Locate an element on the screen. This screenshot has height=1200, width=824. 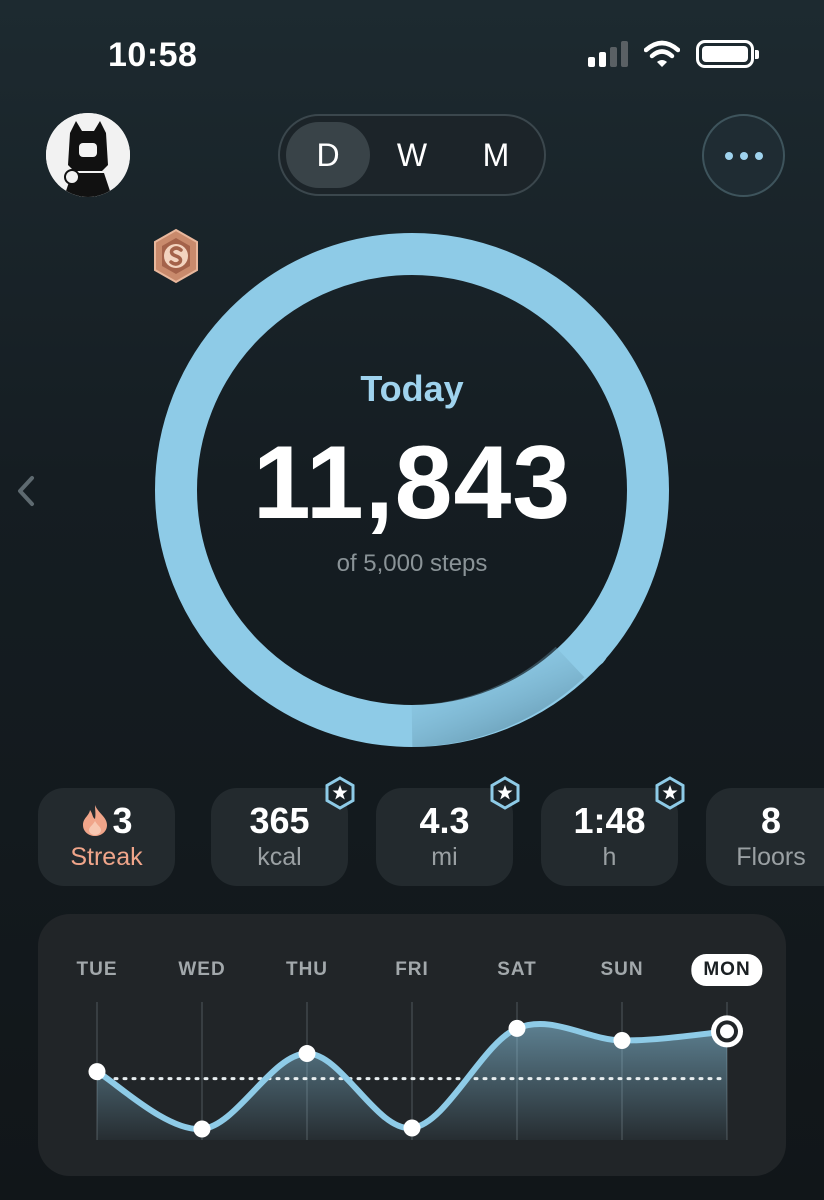
data-point-fri is located at coordinates (412, 1128).